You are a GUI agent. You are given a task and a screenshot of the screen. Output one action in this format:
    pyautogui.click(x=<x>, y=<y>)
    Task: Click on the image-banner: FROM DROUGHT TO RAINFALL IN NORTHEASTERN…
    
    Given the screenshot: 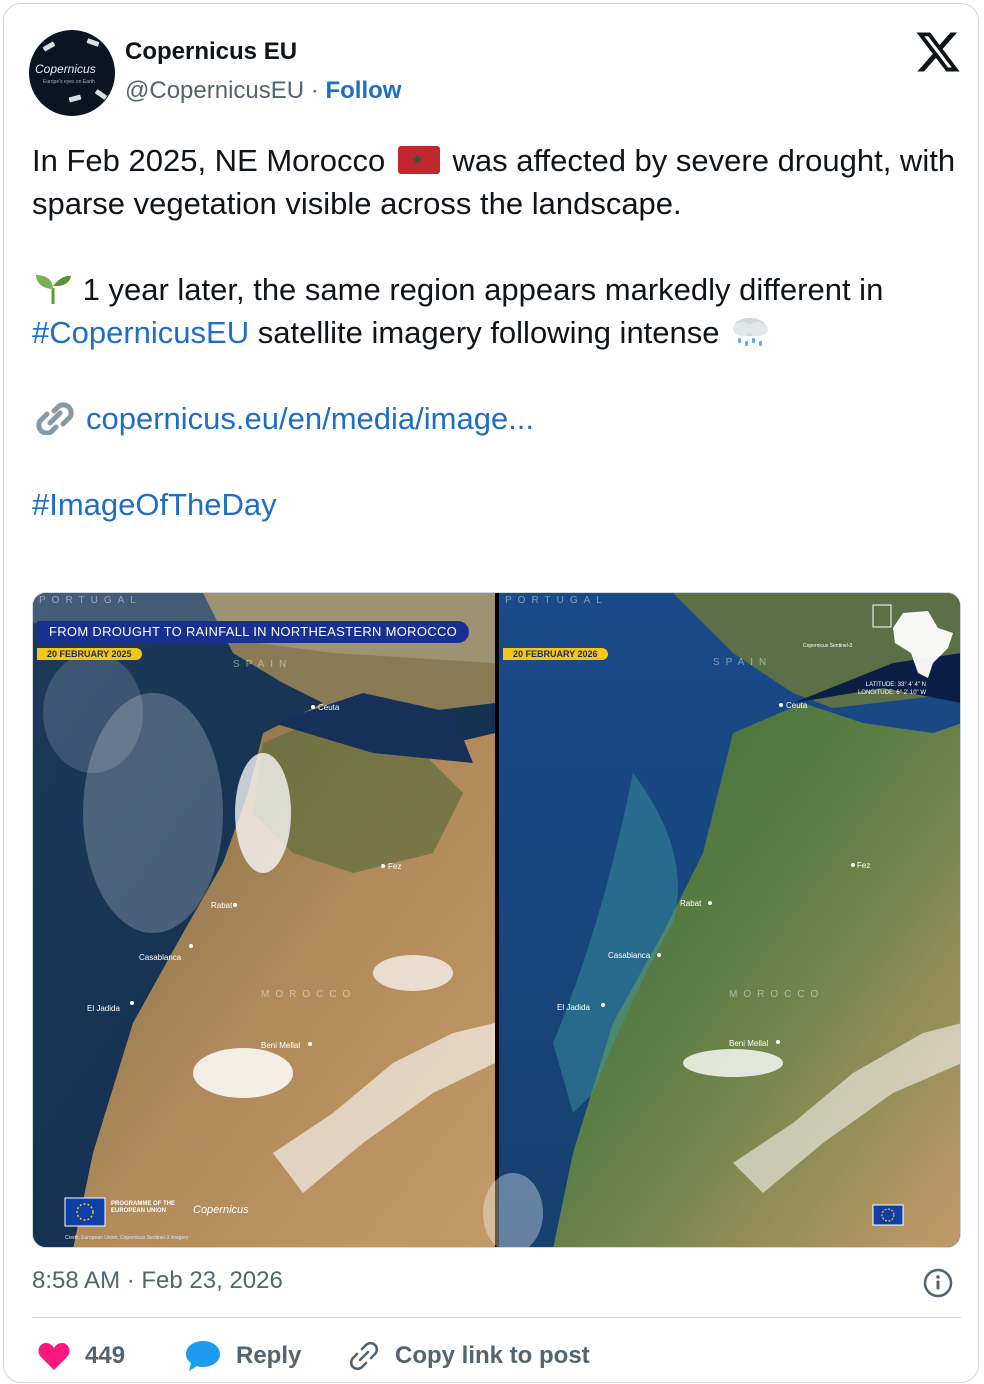 What is the action you would take?
    pyautogui.click(x=253, y=632)
    